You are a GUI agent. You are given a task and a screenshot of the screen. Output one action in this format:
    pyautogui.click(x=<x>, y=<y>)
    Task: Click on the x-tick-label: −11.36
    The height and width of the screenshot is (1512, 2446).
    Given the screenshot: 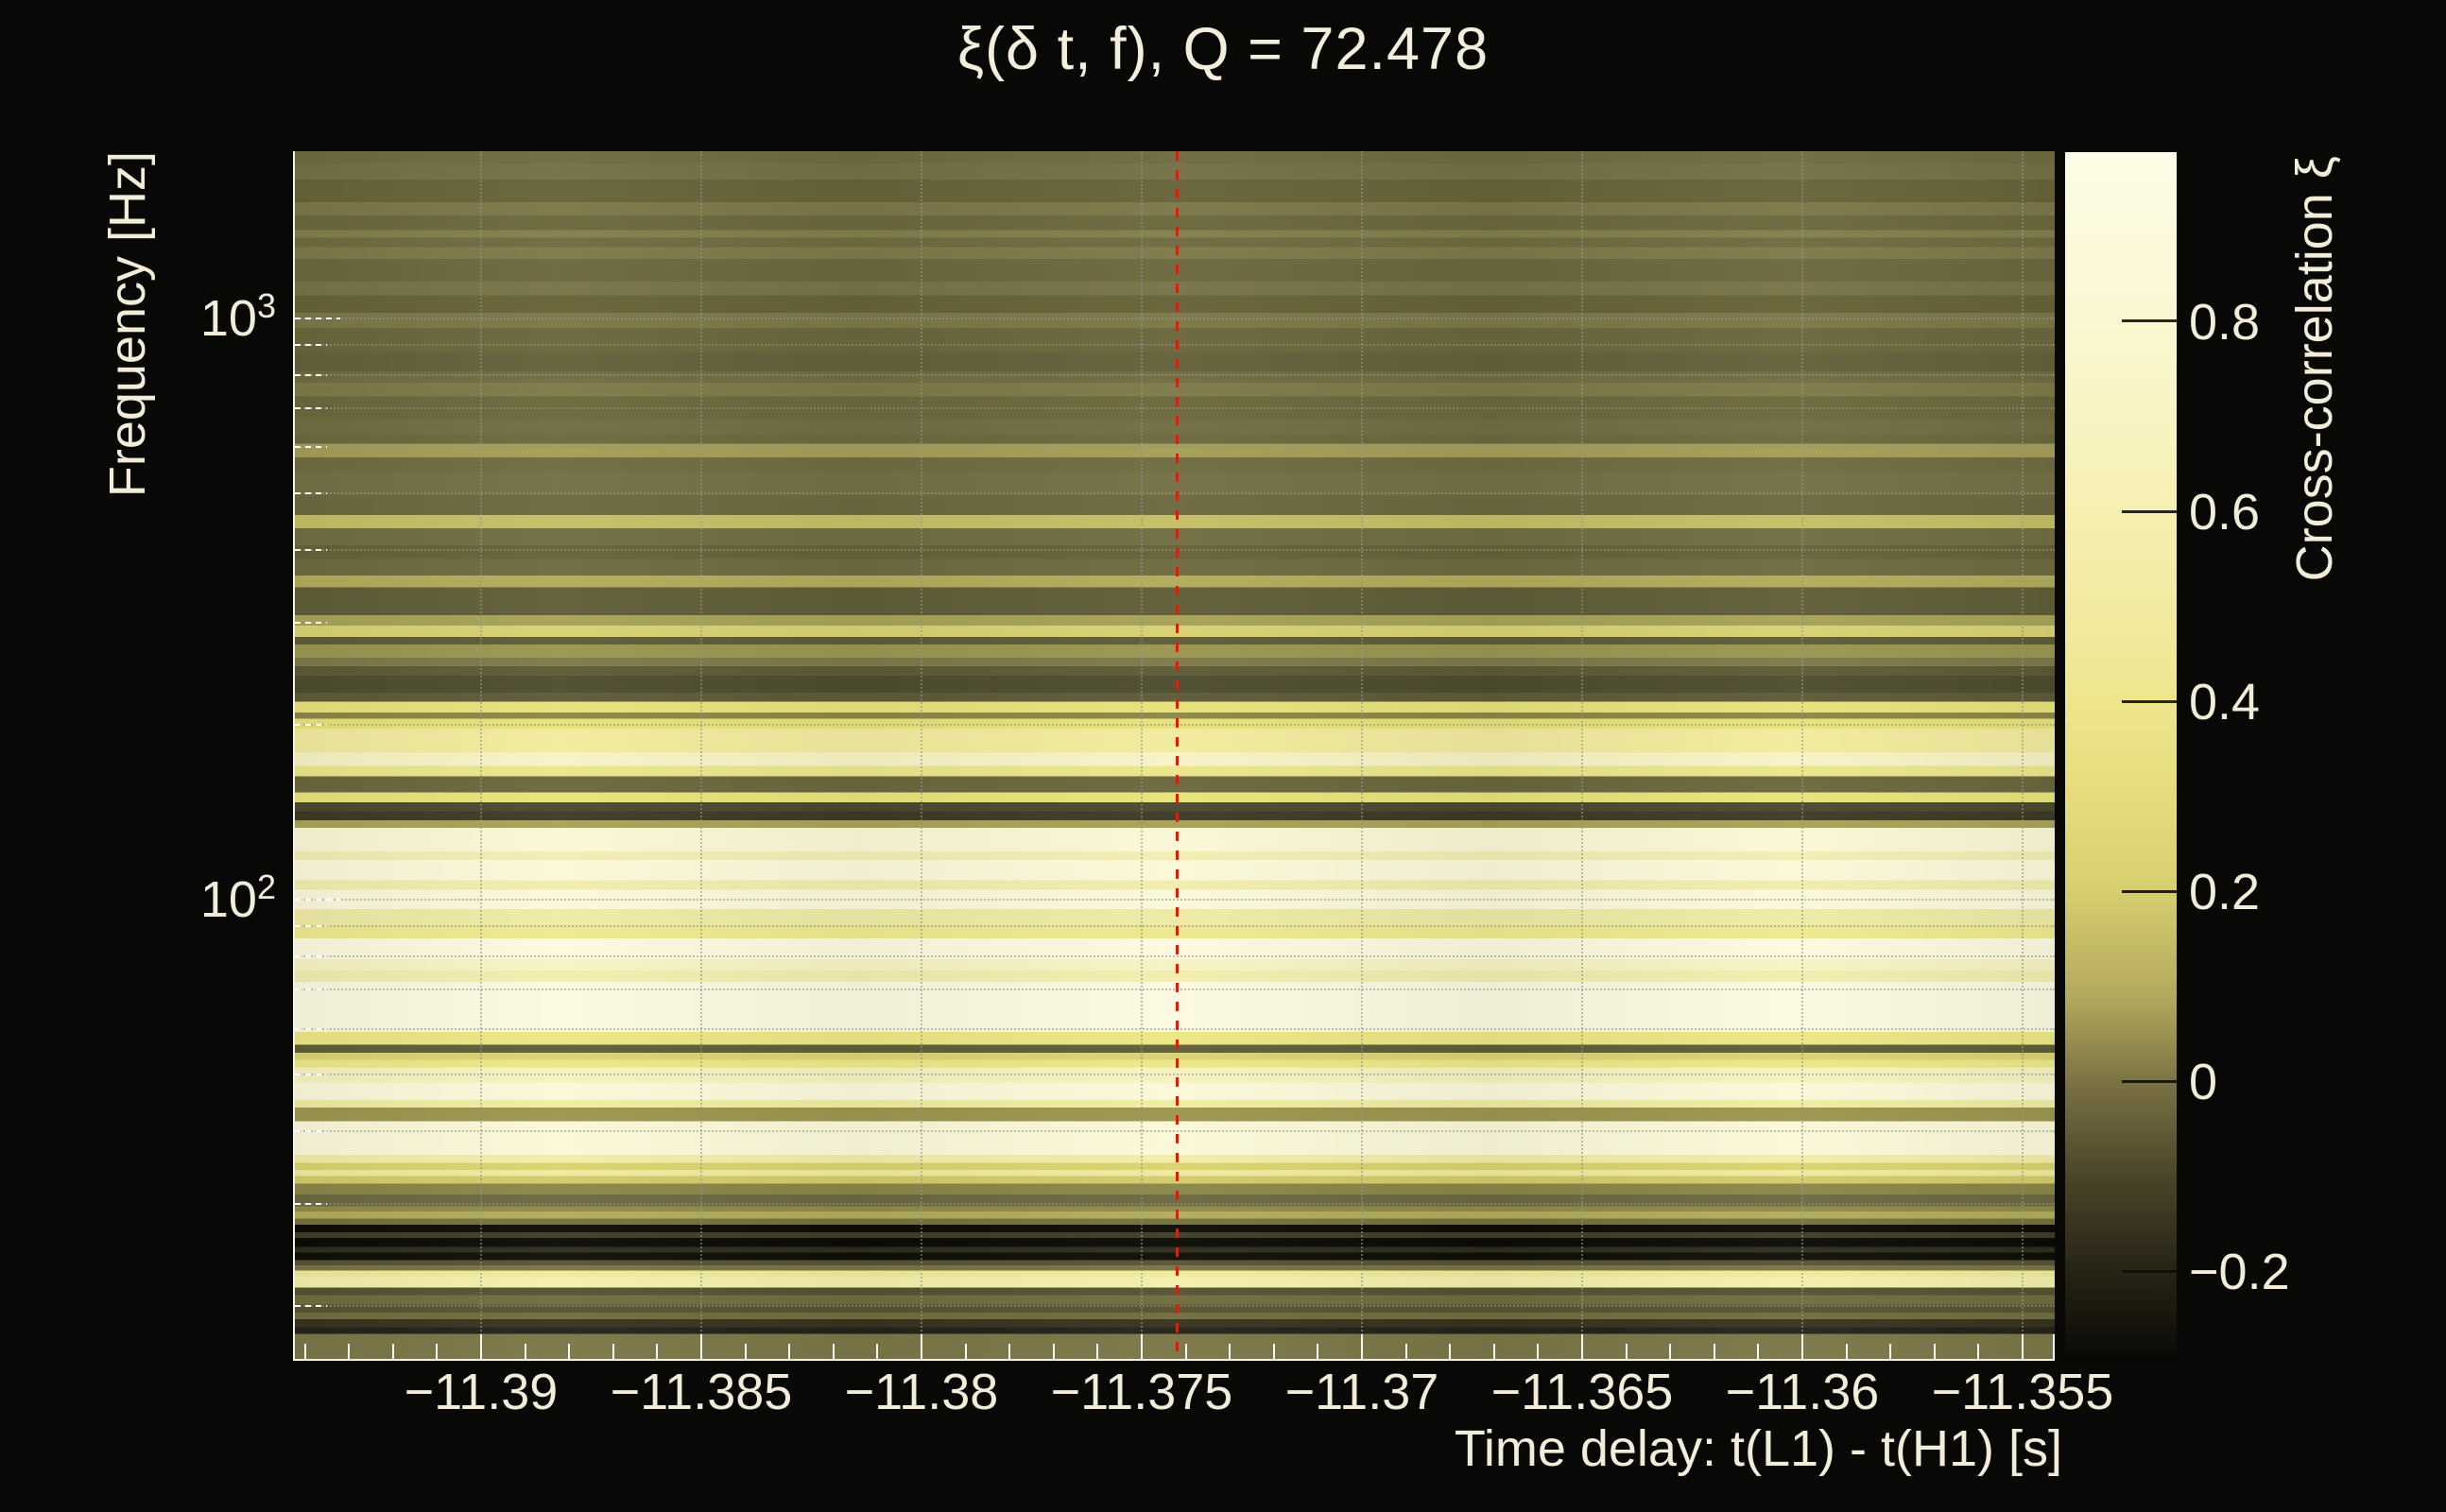 What is the action you would take?
    pyautogui.click(x=1802, y=1392)
    